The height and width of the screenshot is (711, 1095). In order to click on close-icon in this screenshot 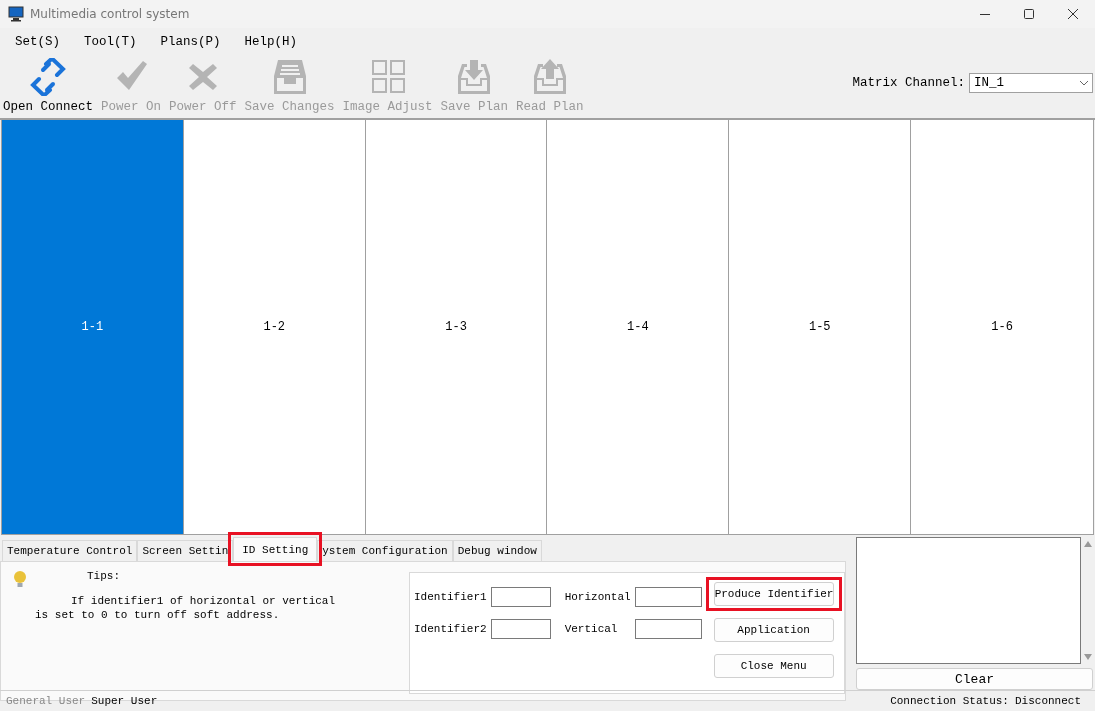, I will do `click(1073, 14)`.